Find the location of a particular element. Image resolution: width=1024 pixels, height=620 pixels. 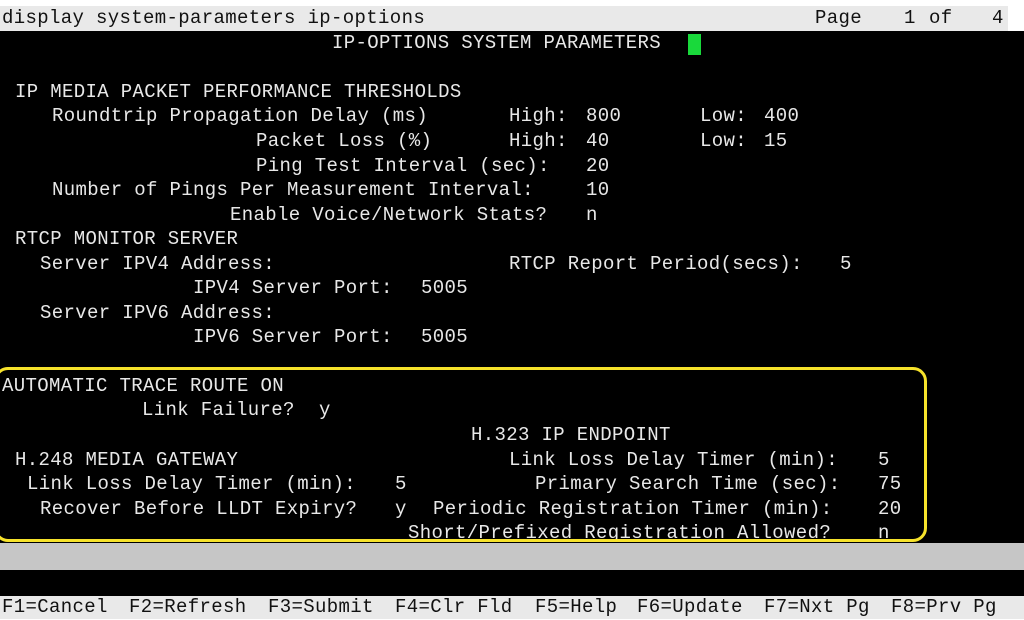

packet-loss-high-label: High: is located at coordinates (538, 141).